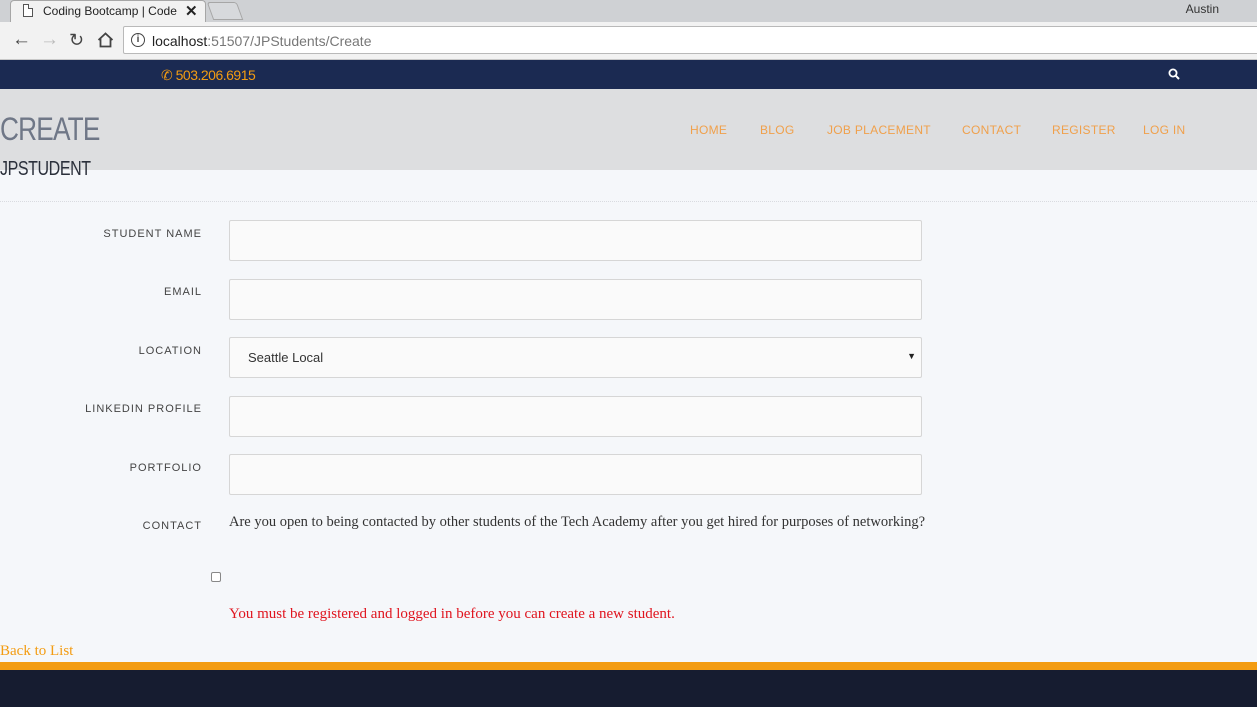  I want to click on browser-tab-bar: Coding Bootcamp | Code ✕ Austin, so click(628, 11).